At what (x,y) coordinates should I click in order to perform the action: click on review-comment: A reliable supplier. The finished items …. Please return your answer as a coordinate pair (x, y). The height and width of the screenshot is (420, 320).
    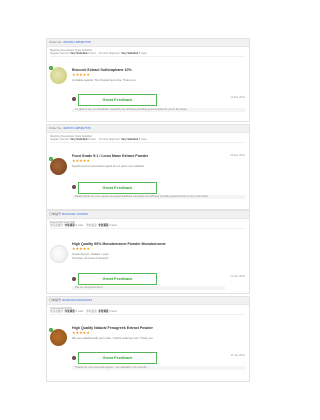
    Looking at the image, I should click on (104, 80).